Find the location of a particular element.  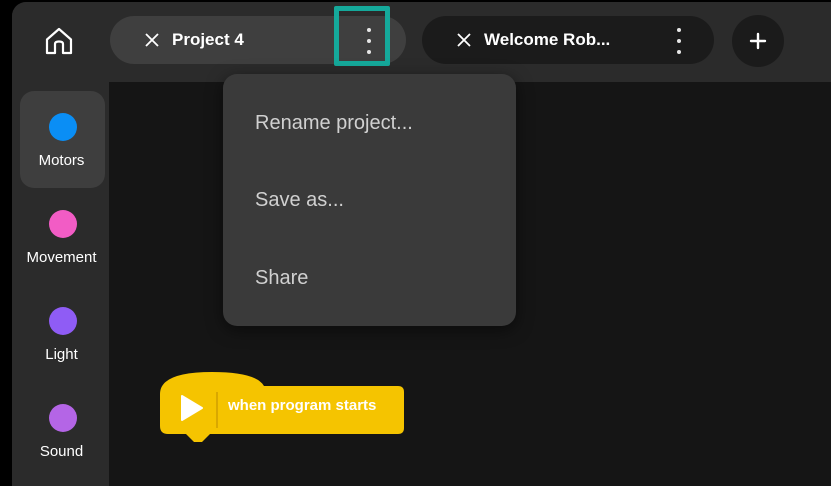

add-tab-button is located at coordinates (758, 41).